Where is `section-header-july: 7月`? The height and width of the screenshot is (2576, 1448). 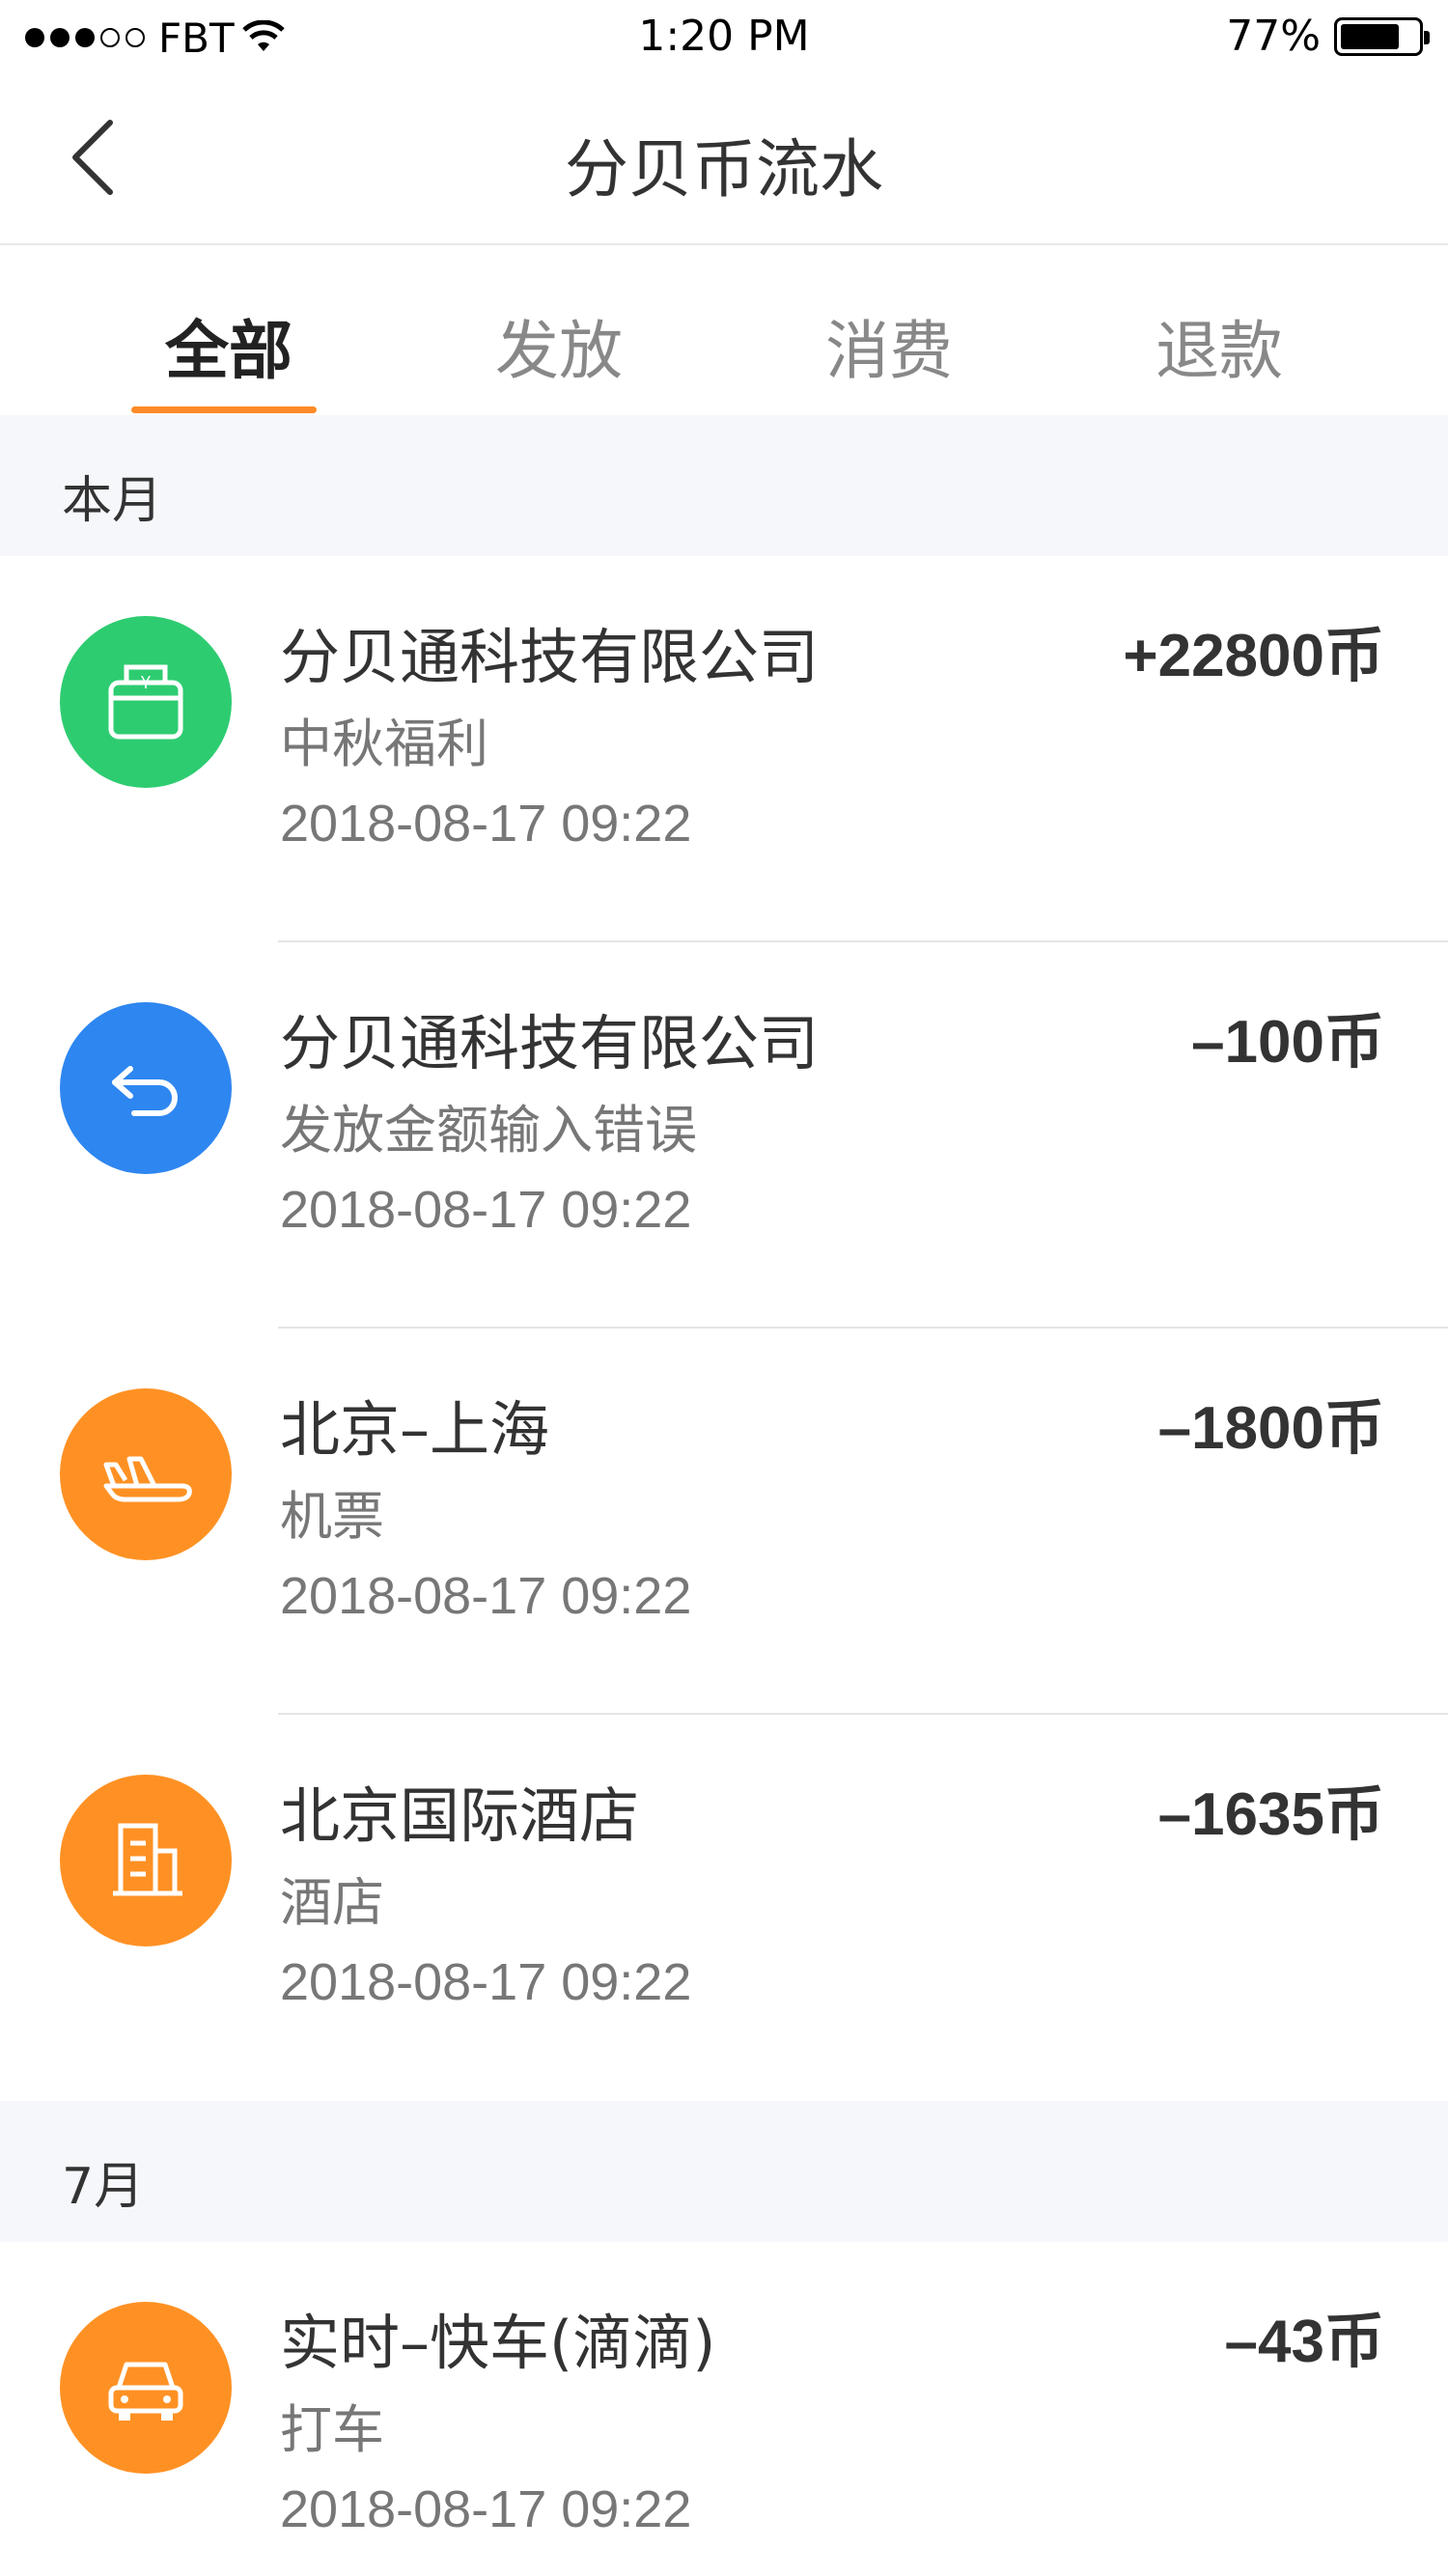
section-header-july: 7月 is located at coordinates (724, 2171).